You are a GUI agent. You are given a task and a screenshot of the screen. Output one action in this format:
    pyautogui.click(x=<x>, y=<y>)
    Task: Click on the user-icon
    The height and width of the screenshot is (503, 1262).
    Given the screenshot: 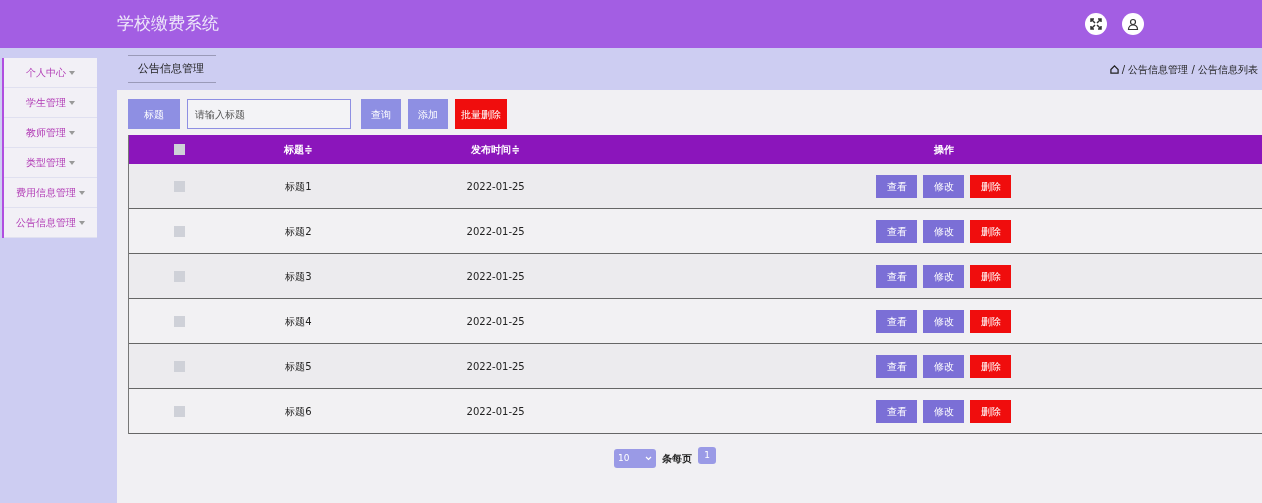 What is the action you would take?
    pyautogui.click(x=1133, y=24)
    